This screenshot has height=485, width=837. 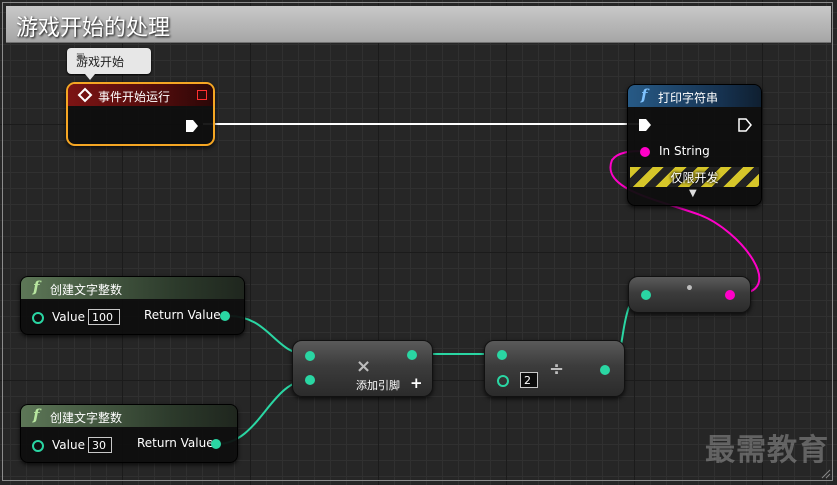 What do you see at coordinates (134, 97) in the screenshot?
I see `node-title: 事件开始运行` at bounding box center [134, 97].